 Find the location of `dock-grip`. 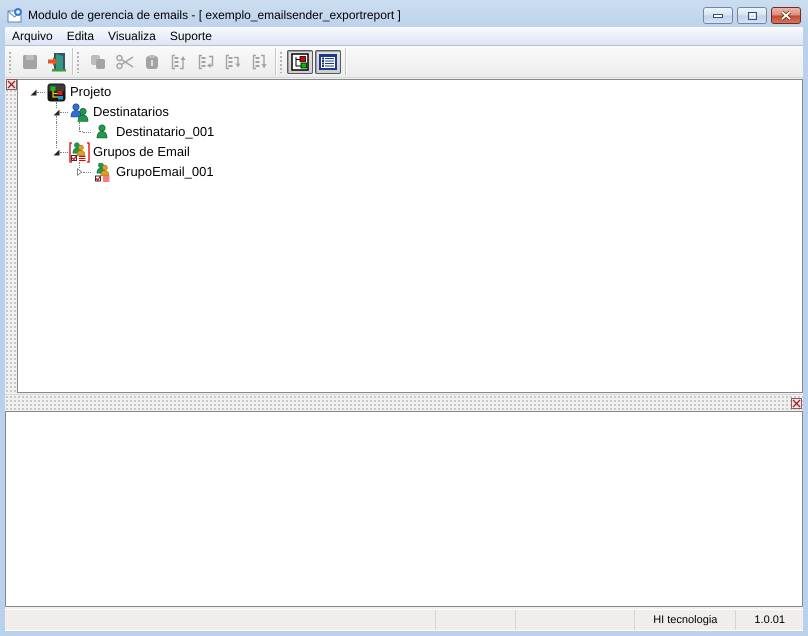

dock-grip is located at coordinates (11, 236).